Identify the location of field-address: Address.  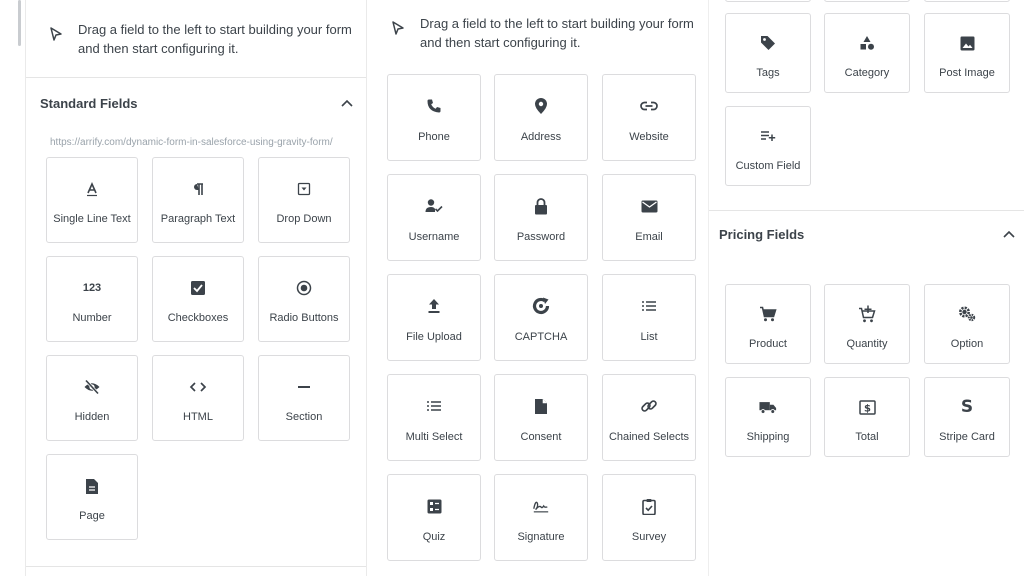
(541, 117).